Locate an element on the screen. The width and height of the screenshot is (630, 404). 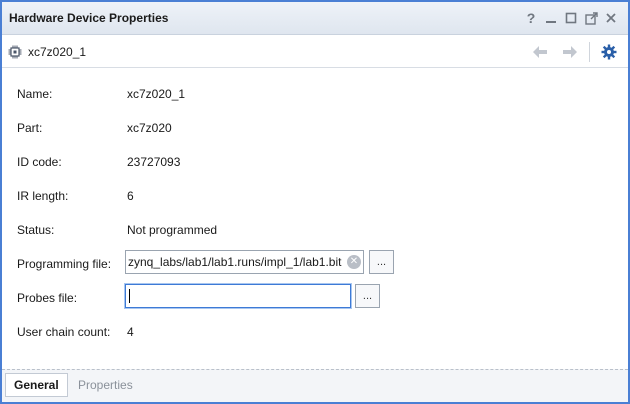
tab-general: General is located at coordinates (36, 385).